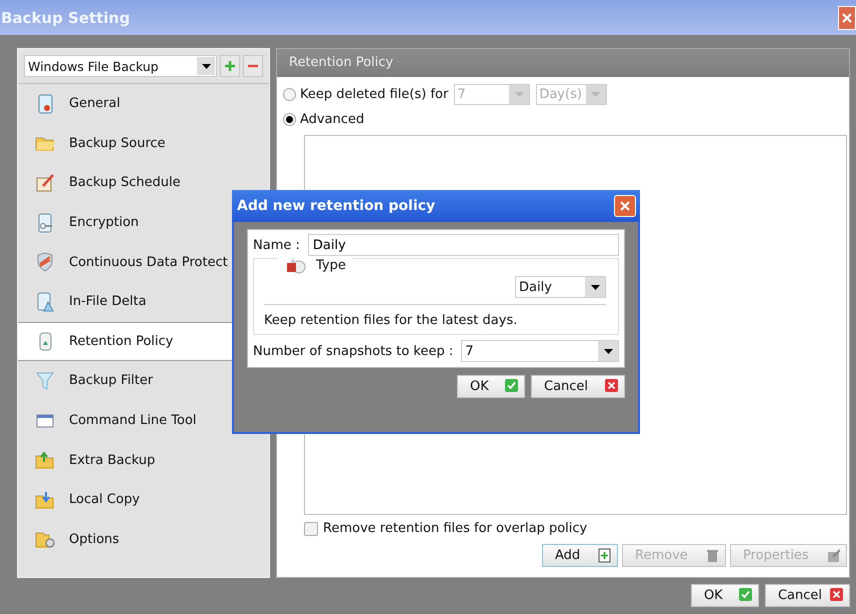 Image resolution: width=856 pixels, height=614 pixels. What do you see at coordinates (143, 500) in the screenshot?
I see `sidebar-item: Local Copy` at bounding box center [143, 500].